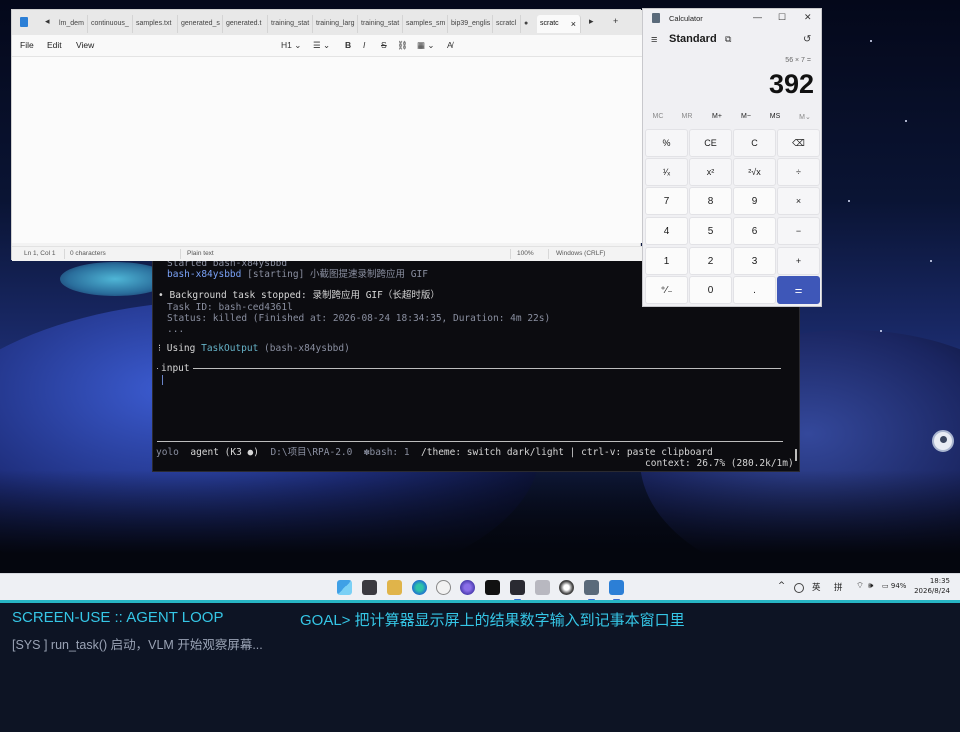  Describe the element at coordinates (781, 586) in the screenshot. I see `tray-overflow-icon: ^` at that location.